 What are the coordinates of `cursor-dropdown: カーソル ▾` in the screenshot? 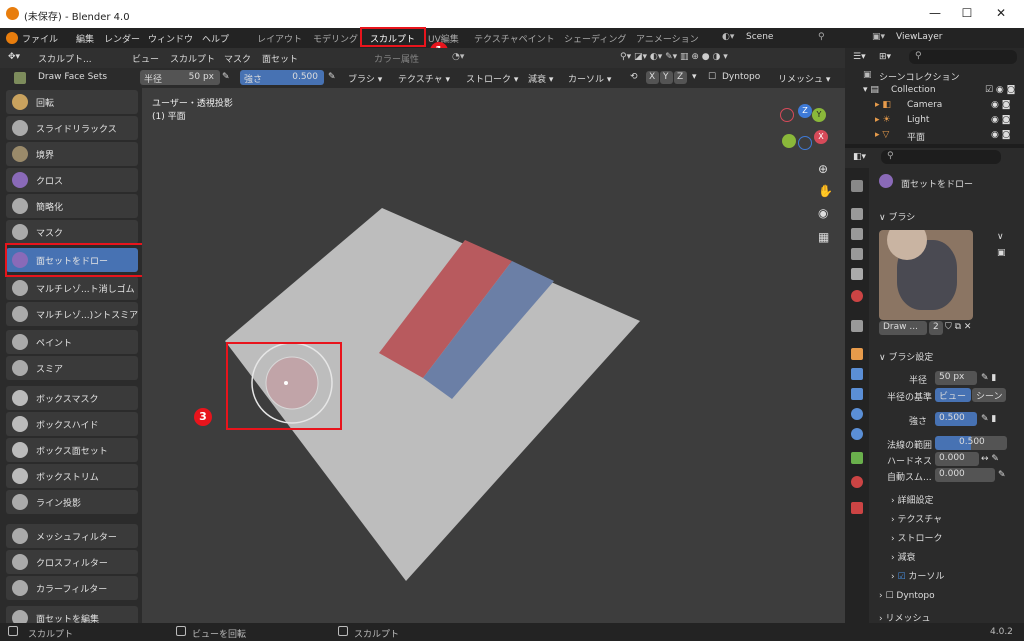 It's located at (589, 78).